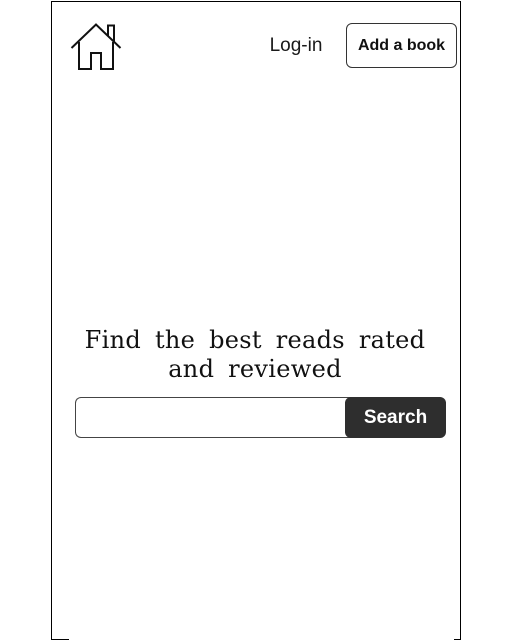 This screenshot has height=641, width=523. I want to click on add-book-button: Add a book, so click(401, 45).